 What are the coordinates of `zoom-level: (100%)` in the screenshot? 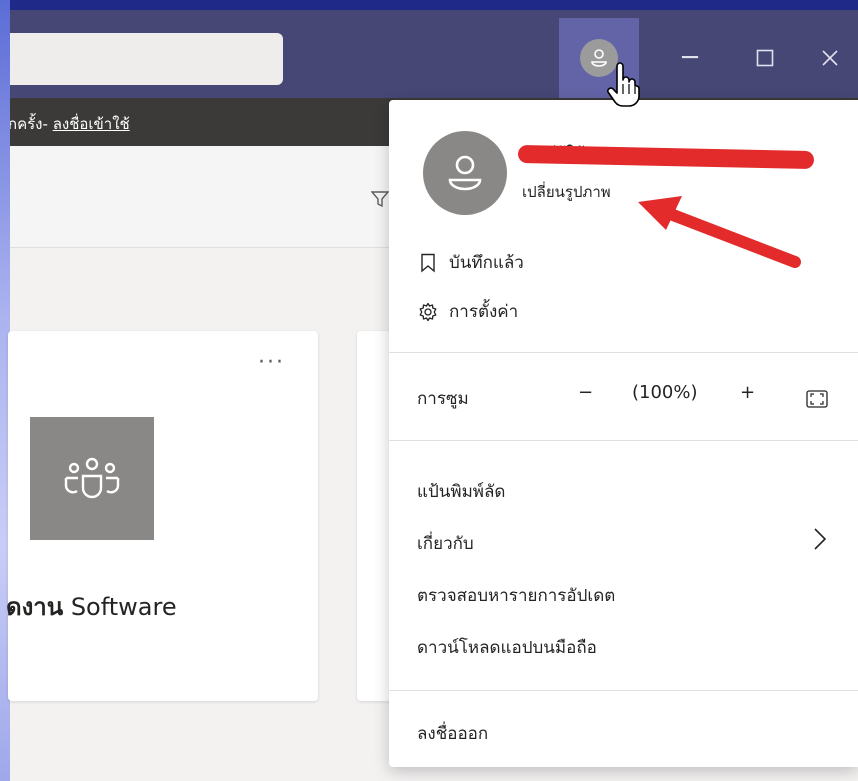 It's located at (665, 392).